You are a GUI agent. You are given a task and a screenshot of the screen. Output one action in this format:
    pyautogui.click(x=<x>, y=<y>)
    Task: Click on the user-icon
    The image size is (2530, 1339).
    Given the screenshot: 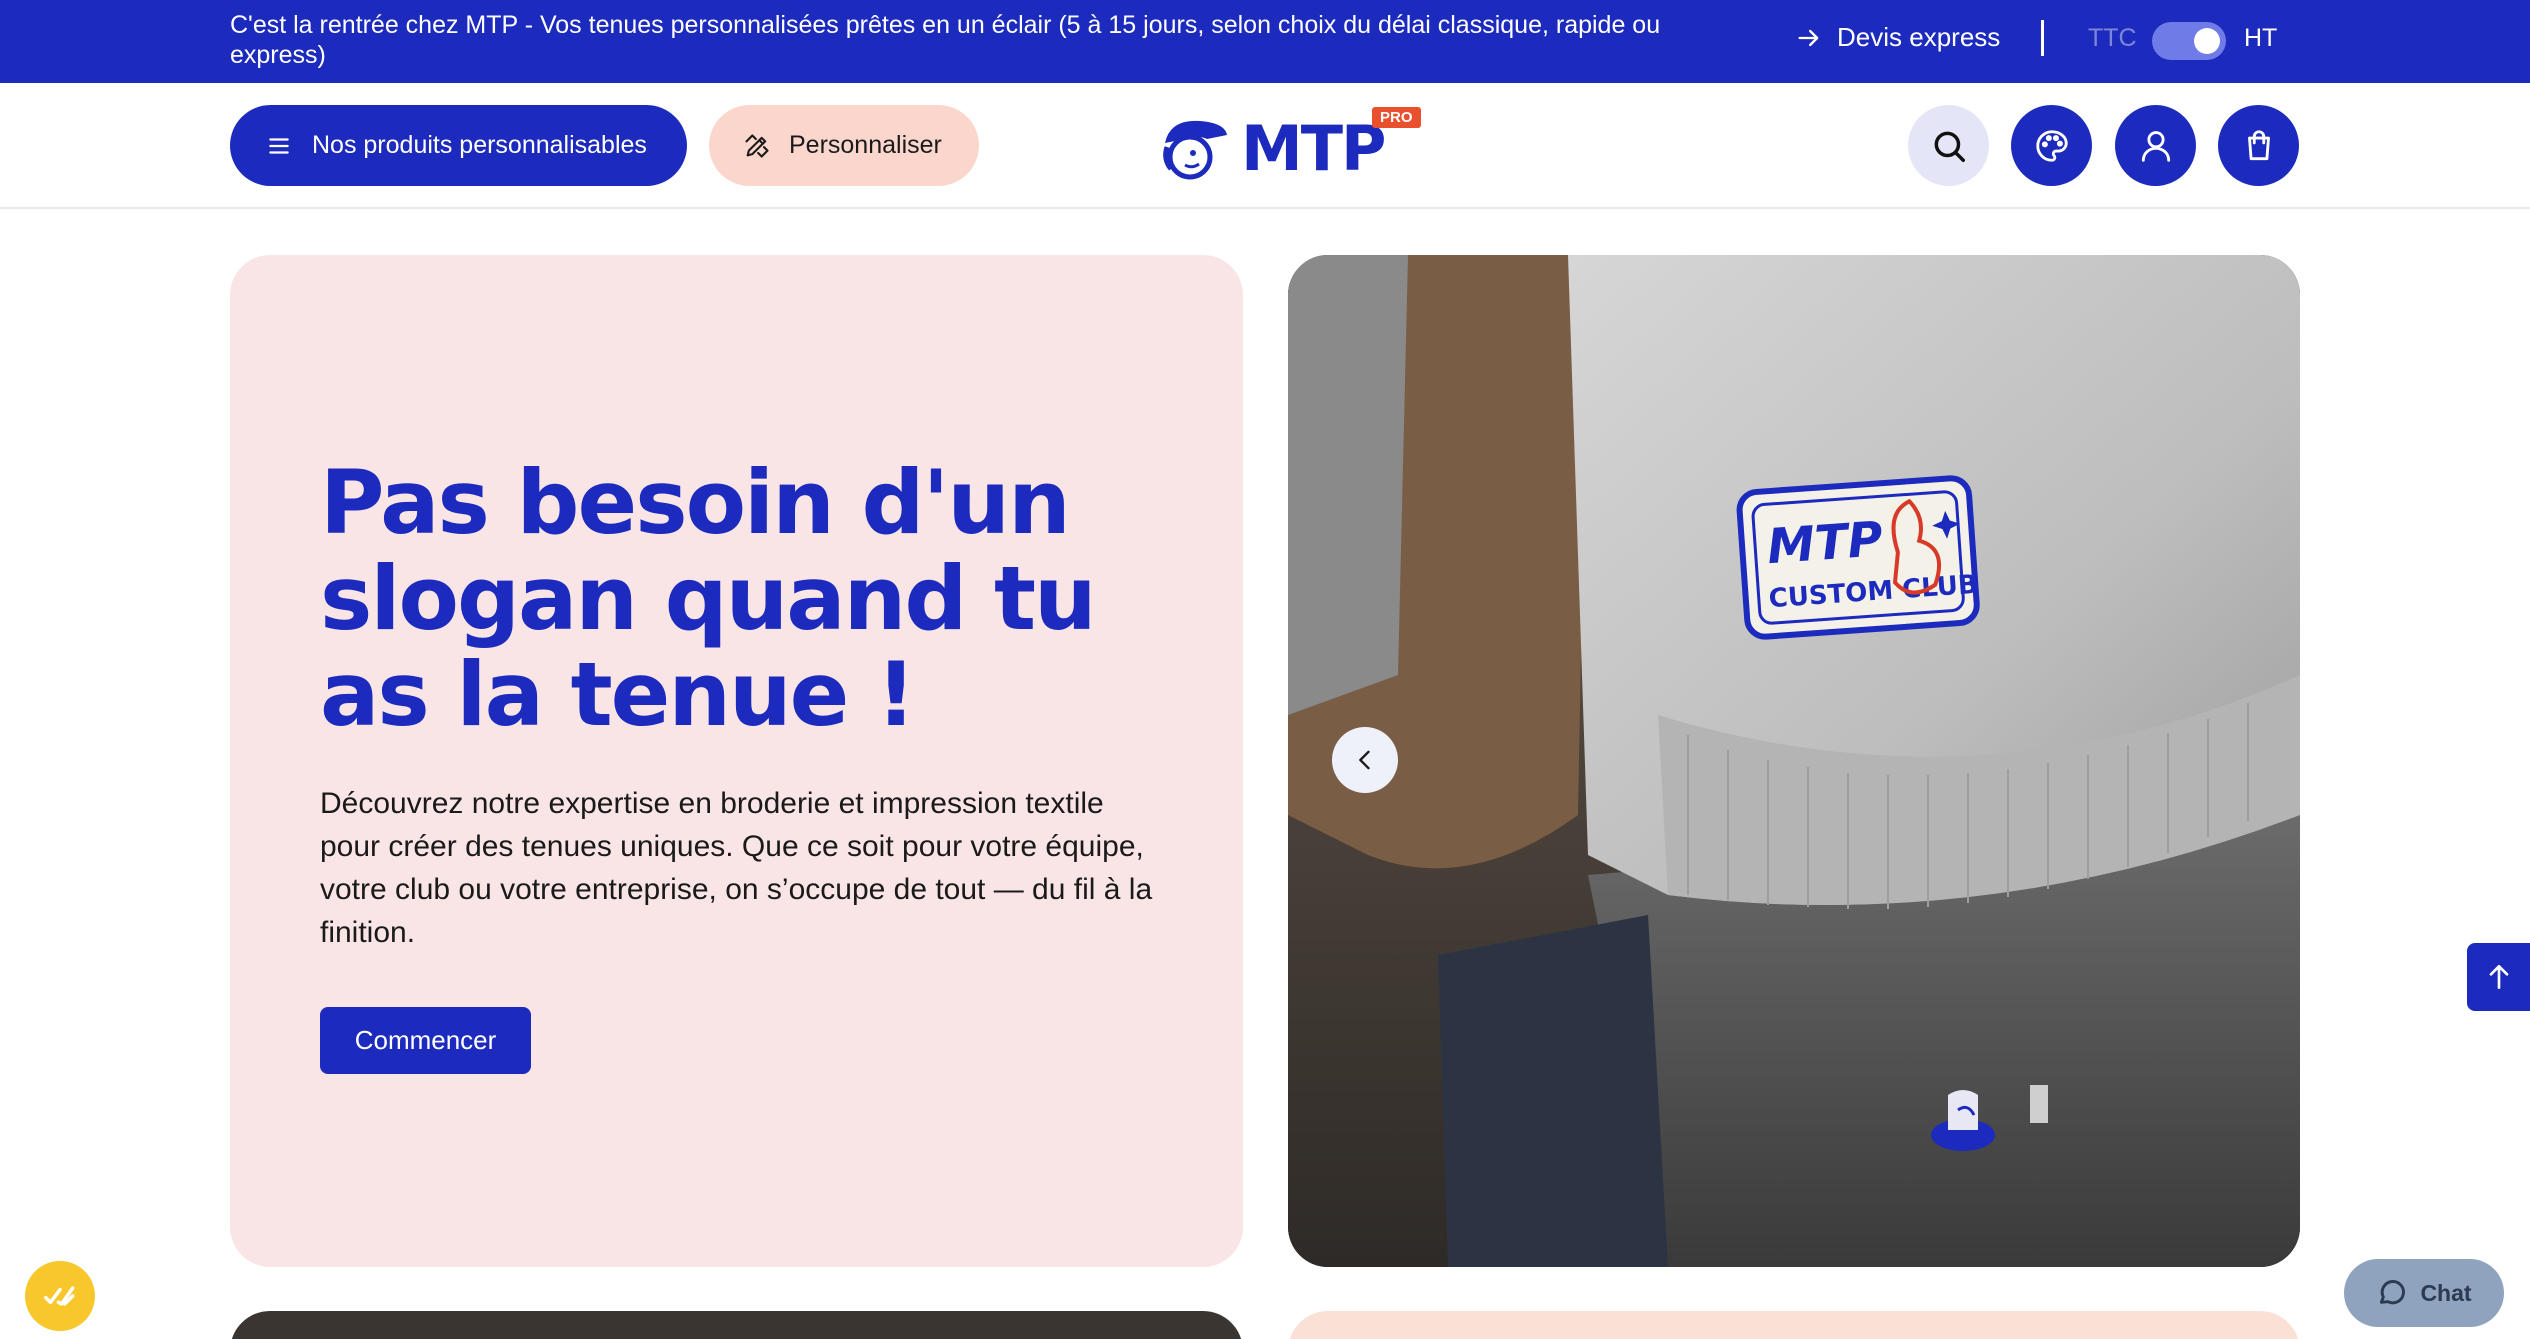 What is the action you would take?
    pyautogui.click(x=2155, y=146)
    